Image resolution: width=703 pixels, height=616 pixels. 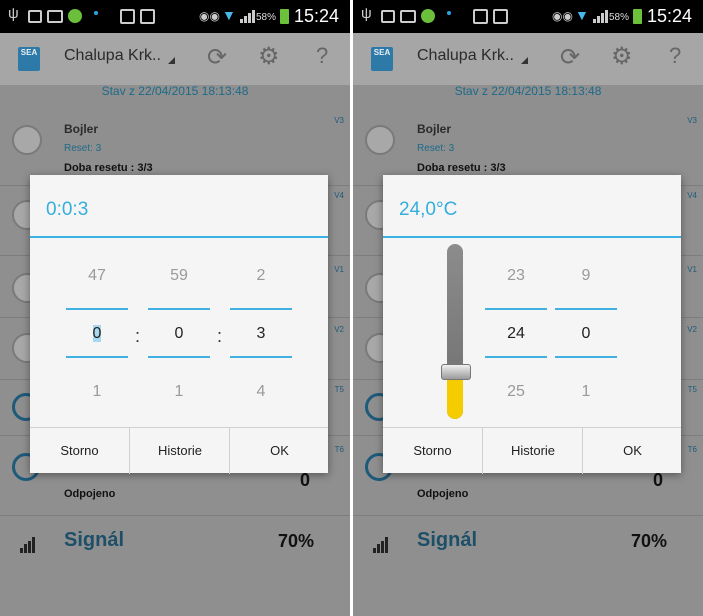 What do you see at coordinates (97, 276) in the screenshot?
I see `previous-value: 47` at bounding box center [97, 276].